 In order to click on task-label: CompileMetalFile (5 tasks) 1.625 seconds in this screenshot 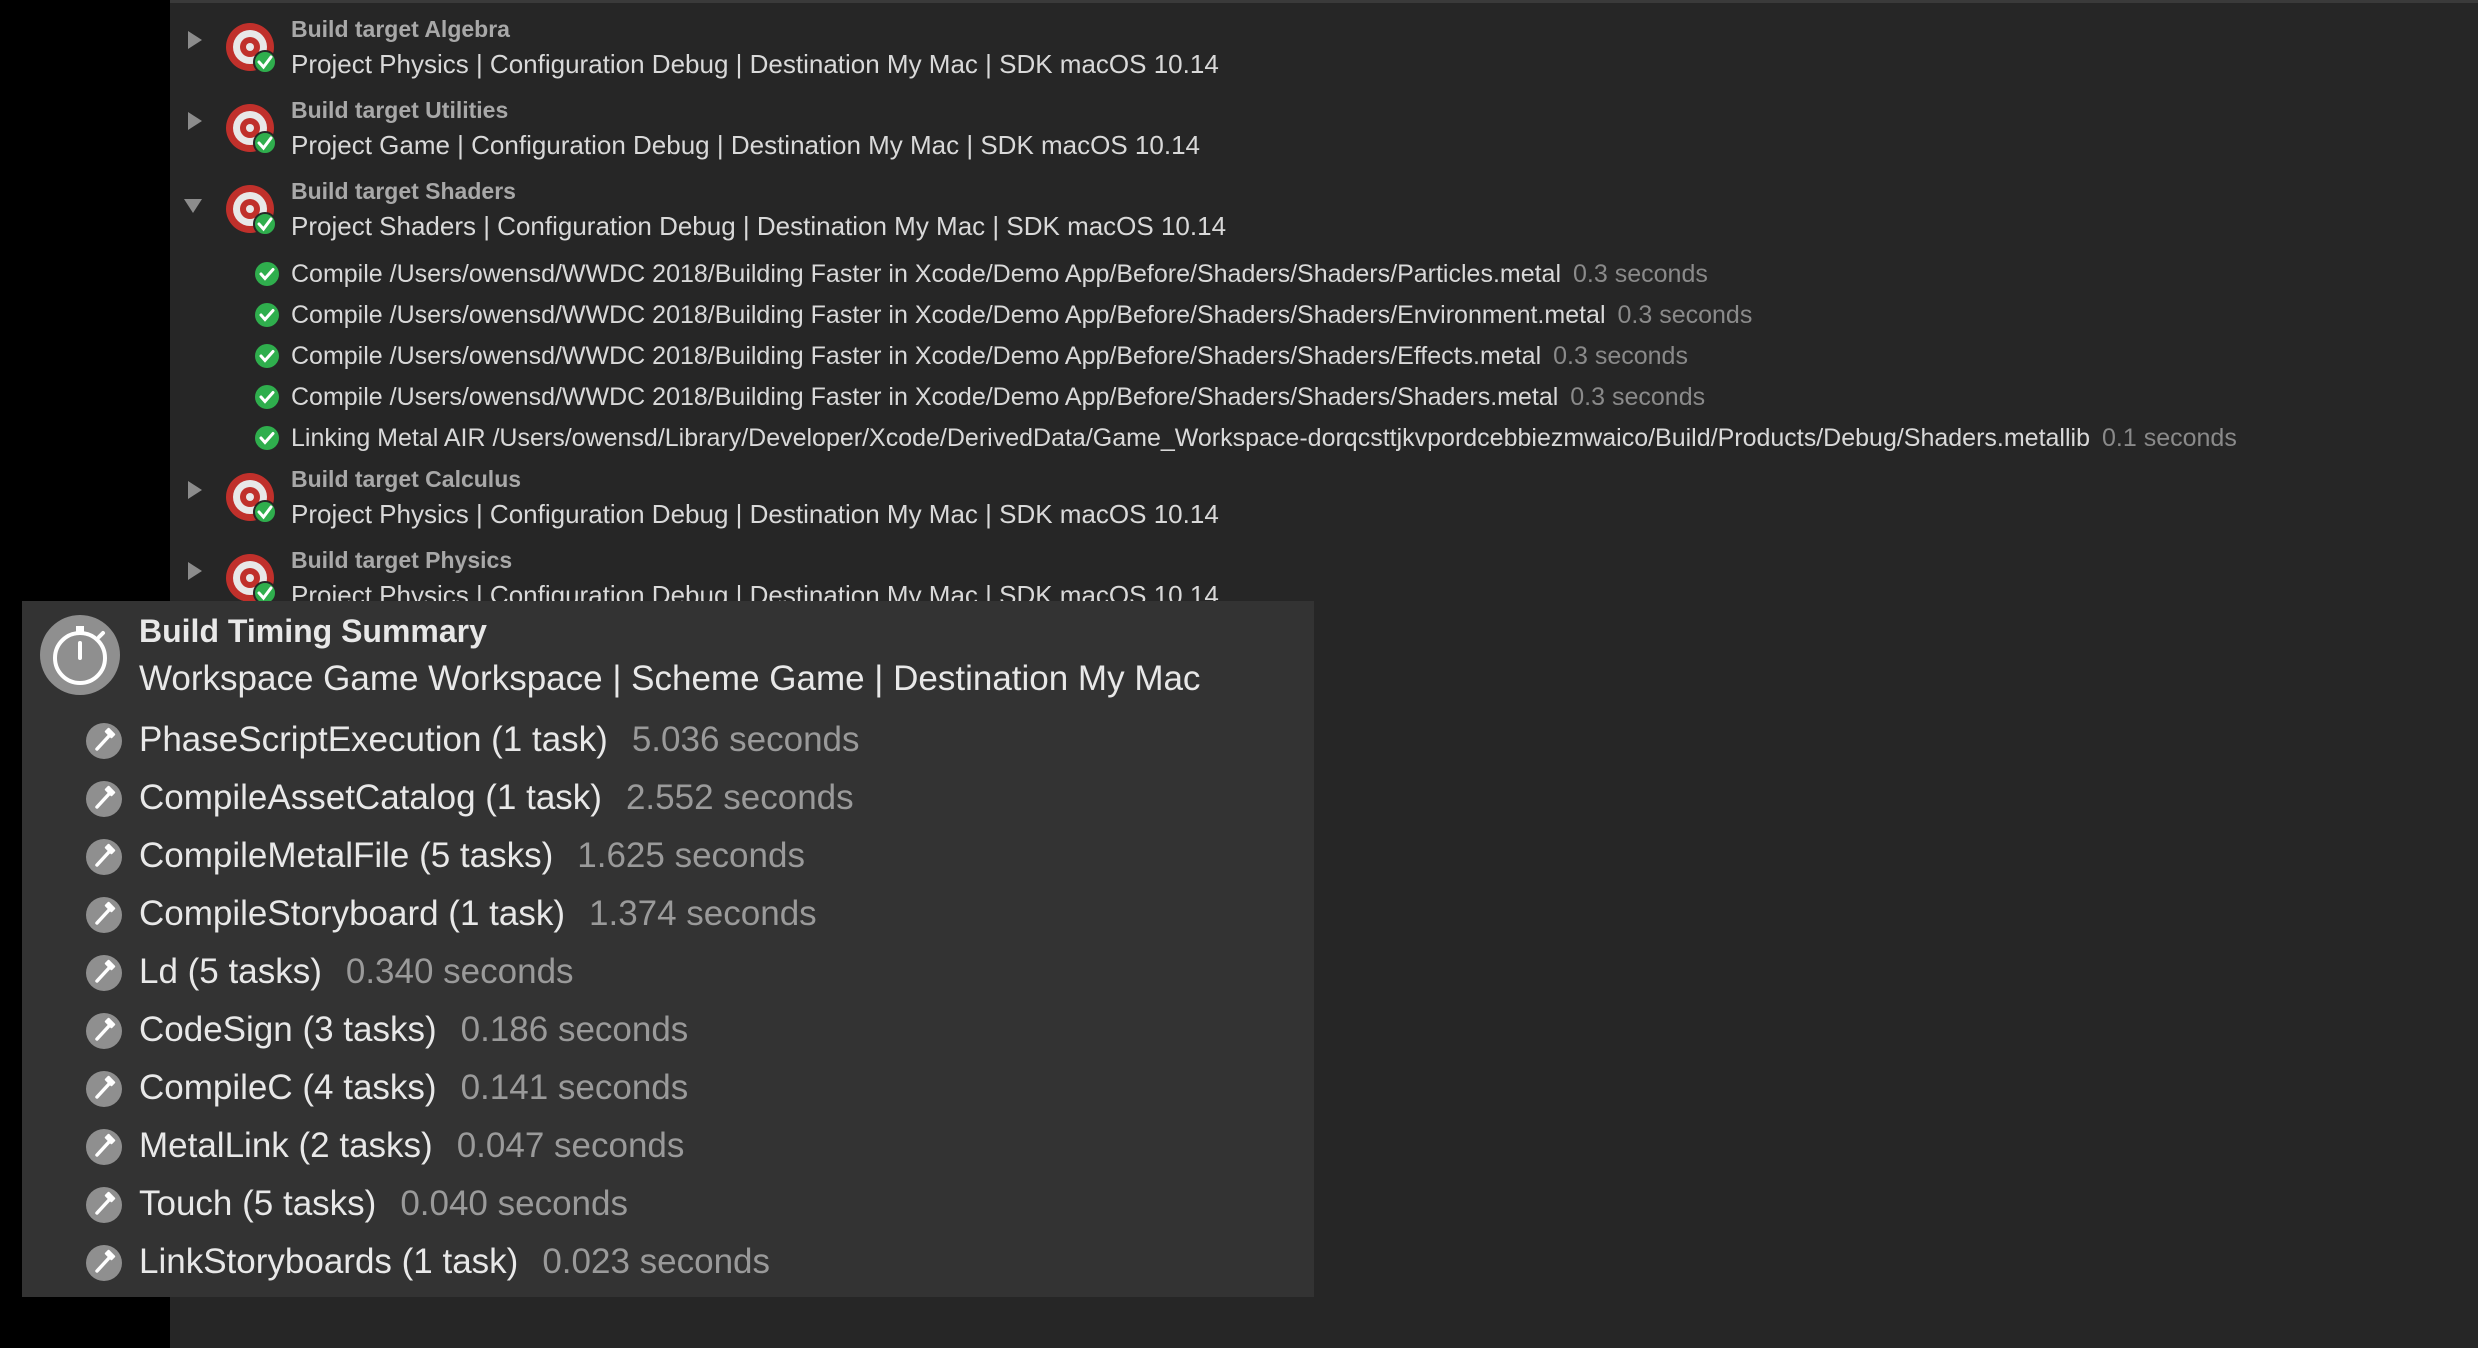, I will do `click(472, 856)`.